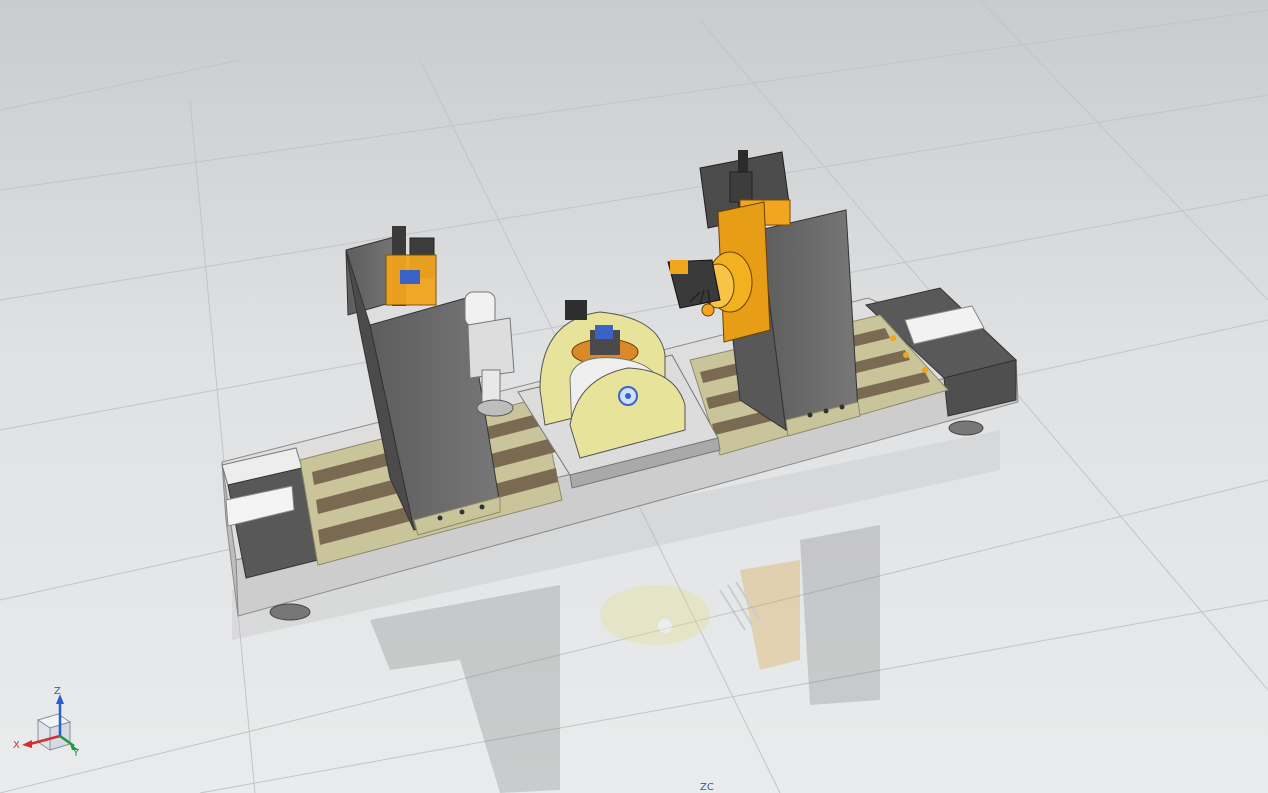 The height and width of the screenshot is (793, 1268). What do you see at coordinates (707, 787) in the screenshot?
I see `wcs-zc-label: ZC` at bounding box center [707, 787].